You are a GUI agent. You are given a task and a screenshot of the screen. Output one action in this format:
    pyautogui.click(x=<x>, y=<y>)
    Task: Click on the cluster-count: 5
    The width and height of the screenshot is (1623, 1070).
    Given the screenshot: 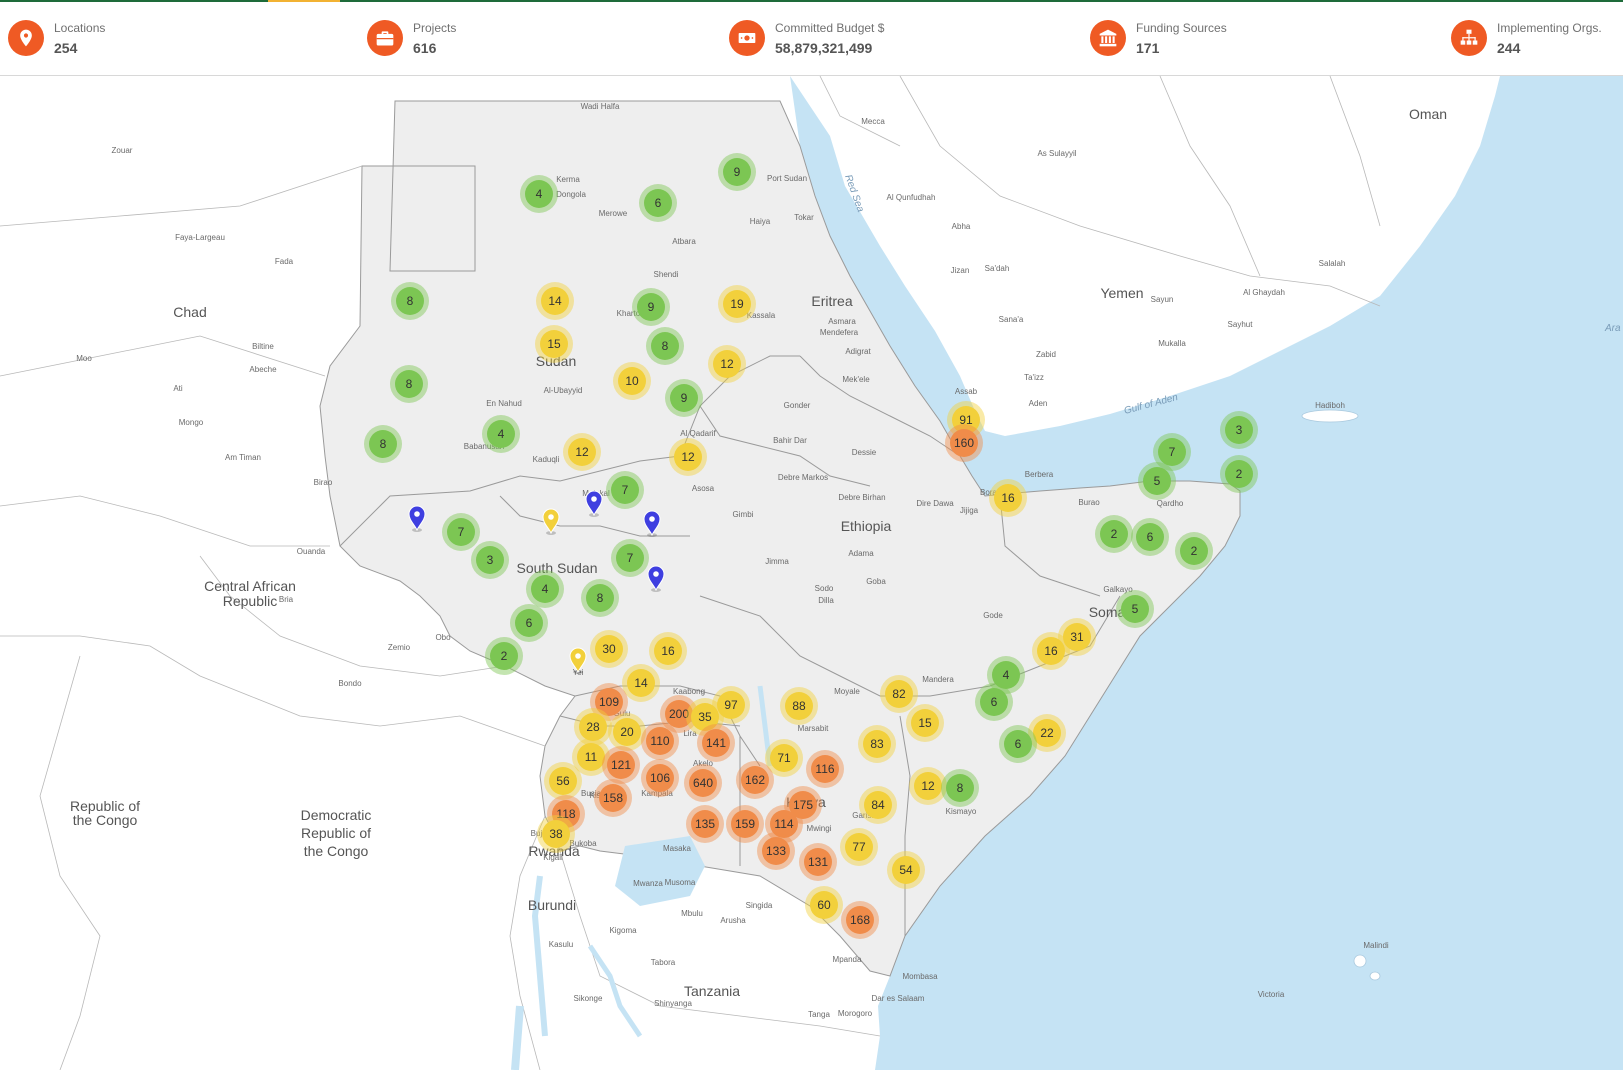 What is the action you would take?
    pyautogui.click(x=1135, y=609)
    